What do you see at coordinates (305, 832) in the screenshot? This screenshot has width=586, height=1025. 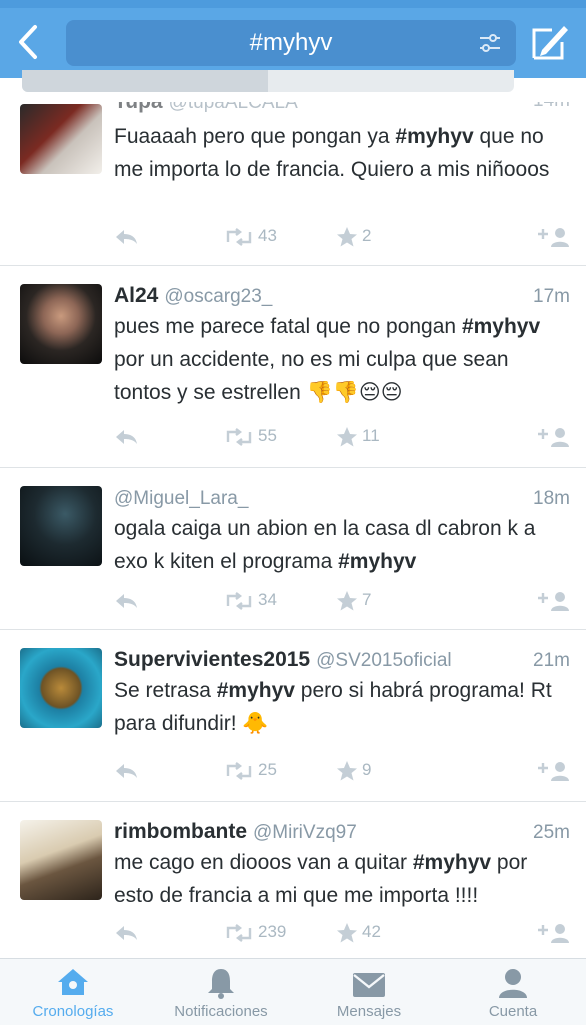 I see `tweet-handle: @MiriVzq97` at bounding box center [305, 832].